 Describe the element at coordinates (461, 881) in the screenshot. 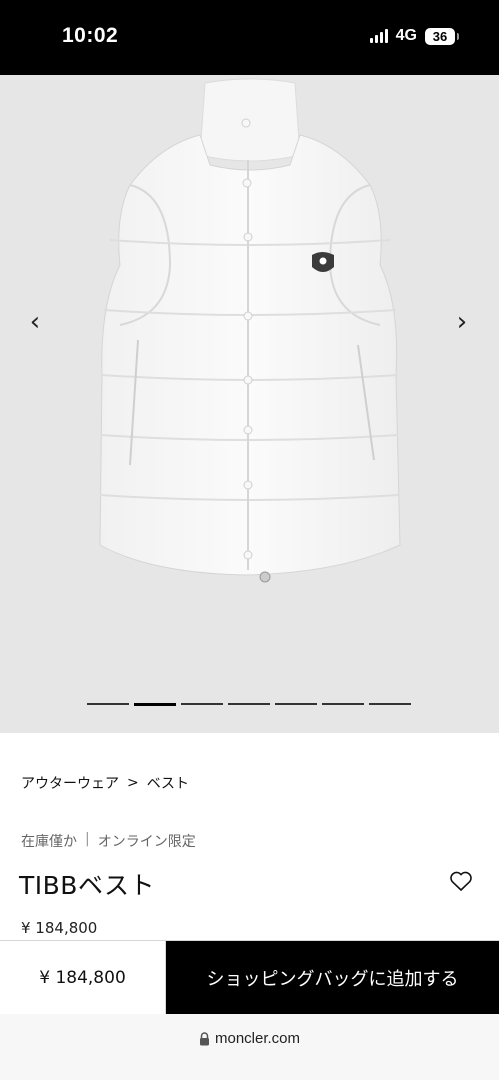

I see `heart-icon` at that location.